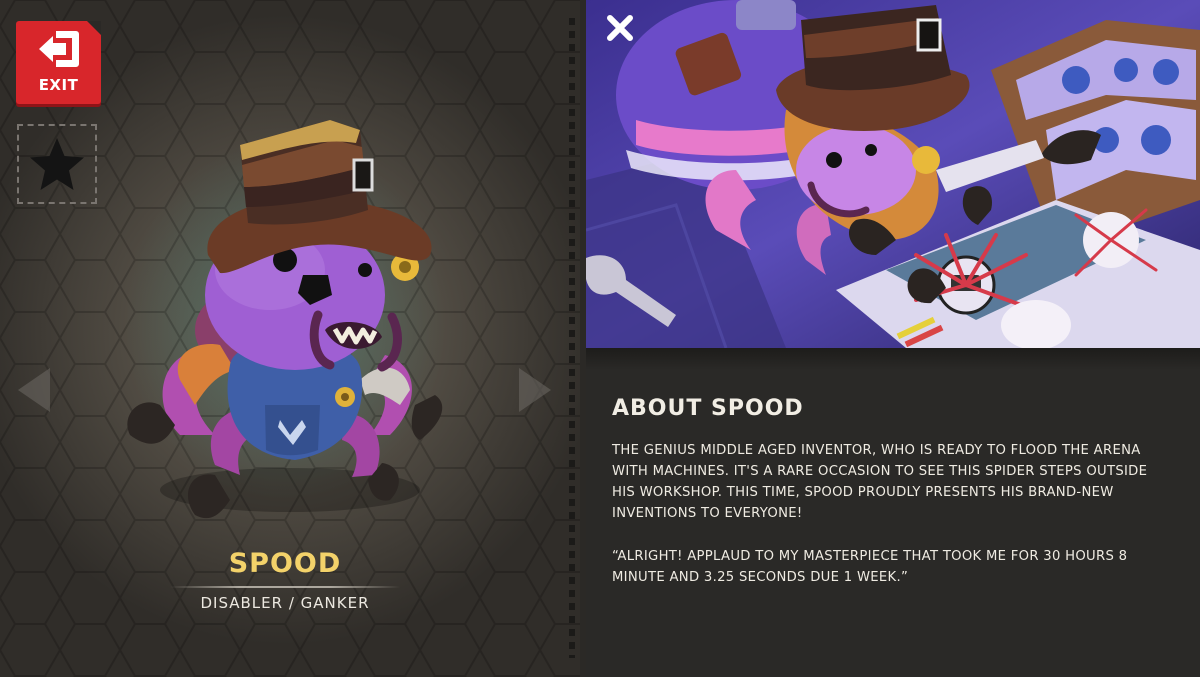 This screenshot has height=677, width=1200. What do you see at coordinates (34, 390) in the screenshot?
I see `chevron-left-icon` at bounding box center [34, 390].